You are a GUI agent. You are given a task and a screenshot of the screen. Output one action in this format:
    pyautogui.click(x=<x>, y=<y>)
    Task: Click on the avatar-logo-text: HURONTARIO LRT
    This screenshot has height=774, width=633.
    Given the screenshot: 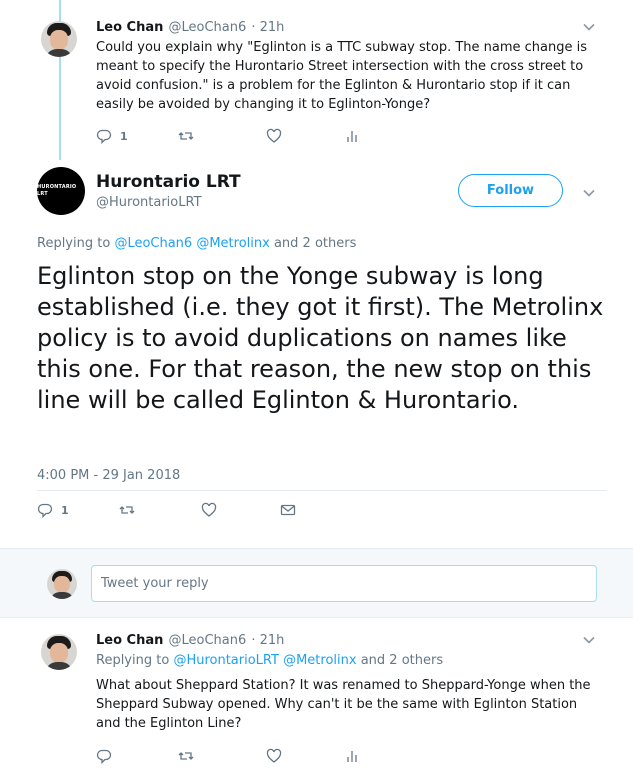 What is the action you would take?
    pyautogui.click(x=57, y=190)
    